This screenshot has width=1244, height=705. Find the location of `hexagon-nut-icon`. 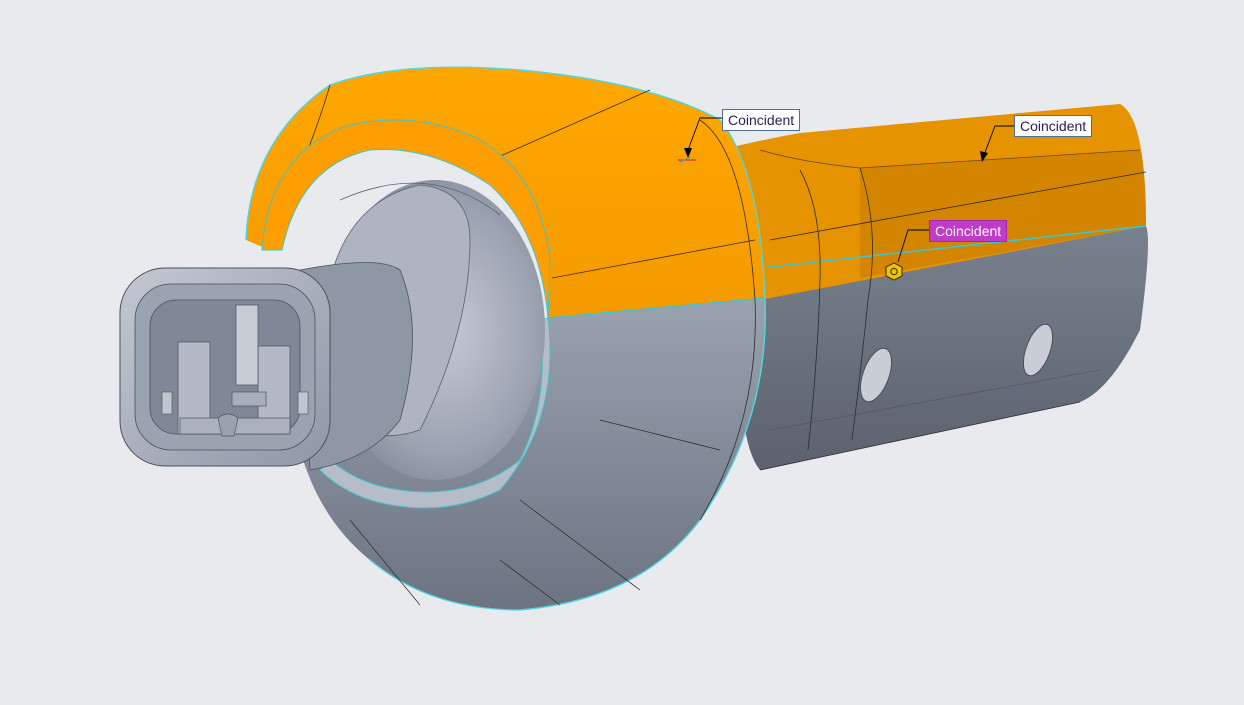

hexagon-nut-icon is located at coordinates (894, 271).